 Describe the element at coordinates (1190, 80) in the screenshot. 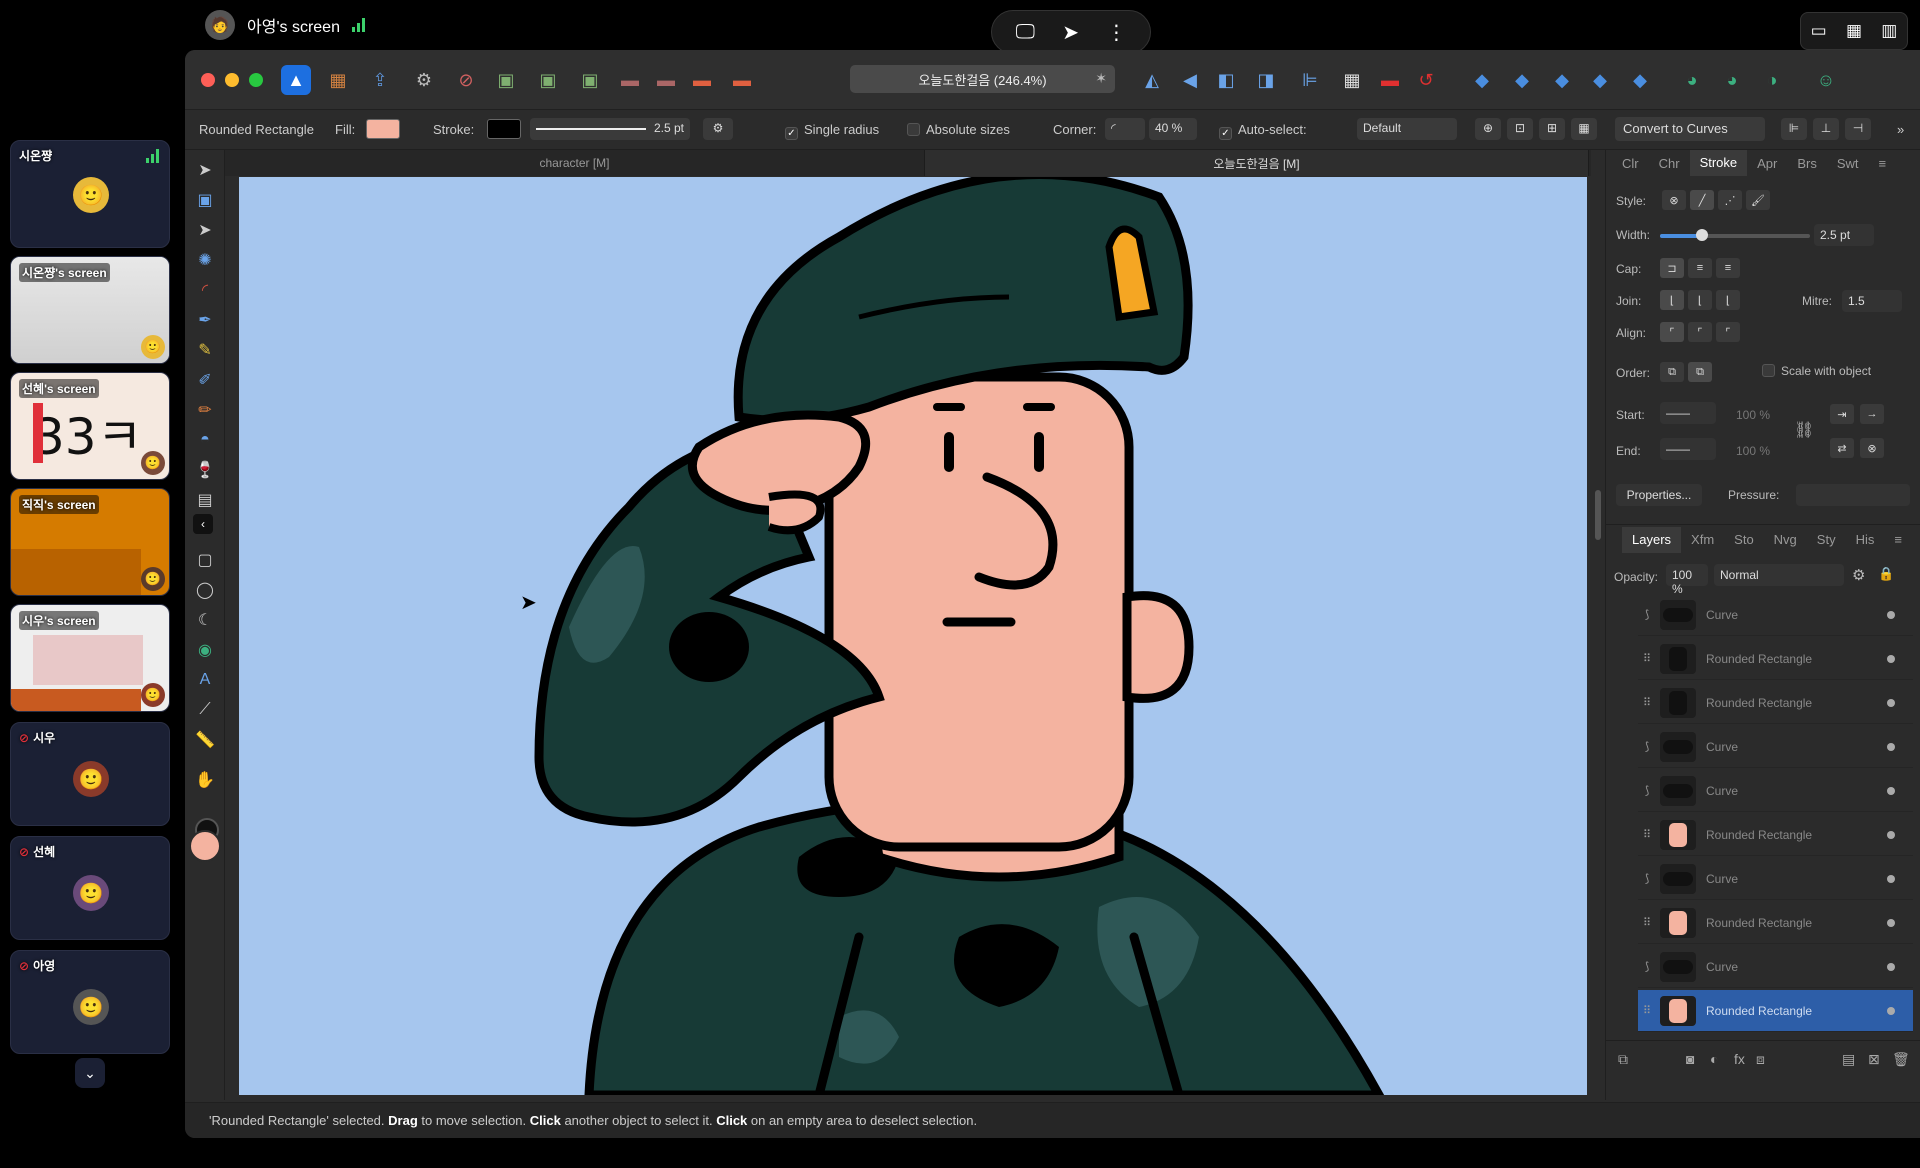

I see `flip-vertical-icon: ◀` at that location.